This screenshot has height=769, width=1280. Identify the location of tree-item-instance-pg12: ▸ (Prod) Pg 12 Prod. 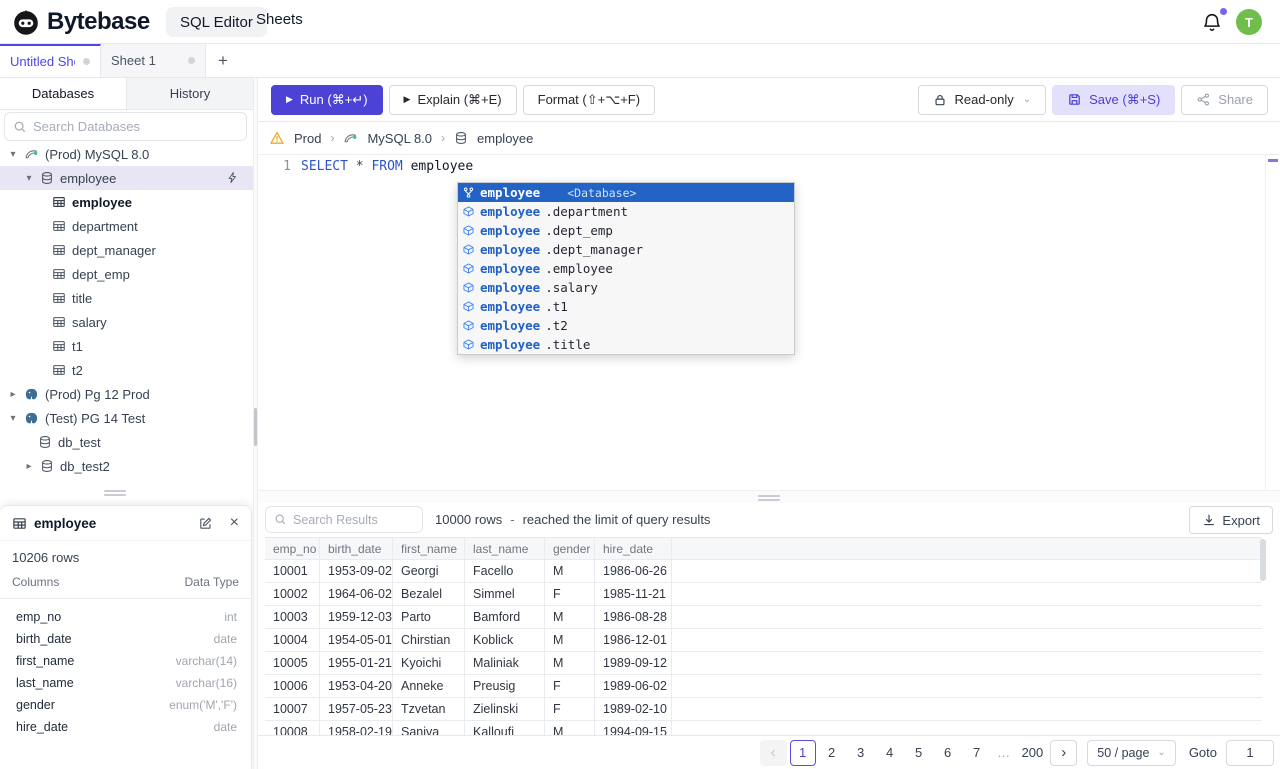
(126, 394).